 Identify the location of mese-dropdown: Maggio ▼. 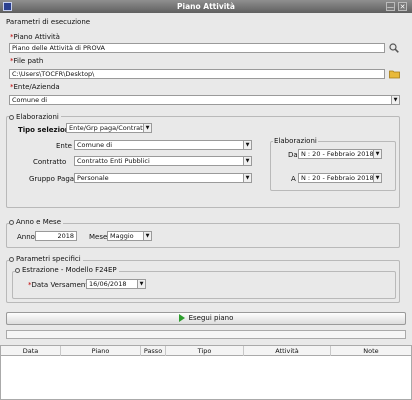
(129, 236).